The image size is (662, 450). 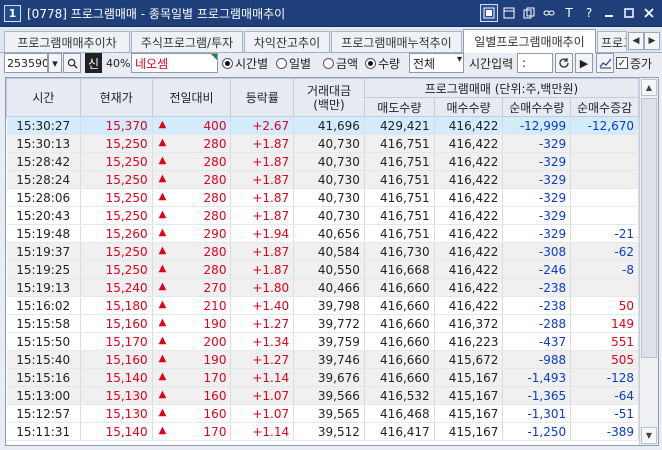 I want to click on cell-change: ▲ 190, so click(x=192, y=359).